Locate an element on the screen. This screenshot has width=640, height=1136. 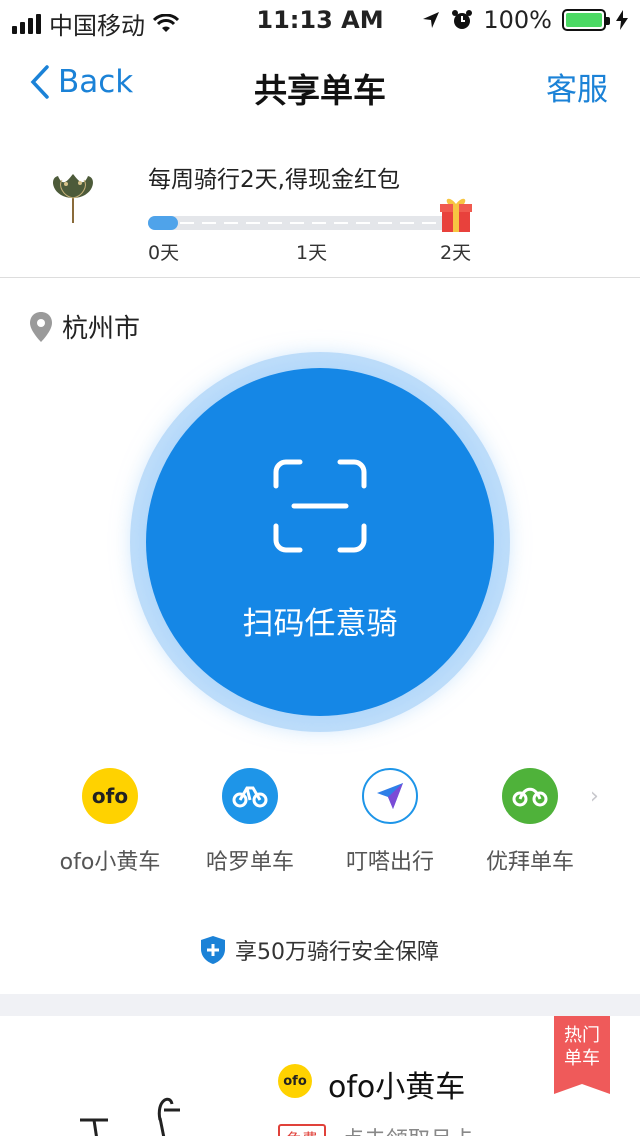
shield-plus-icon is located at coordinates (213, 950).